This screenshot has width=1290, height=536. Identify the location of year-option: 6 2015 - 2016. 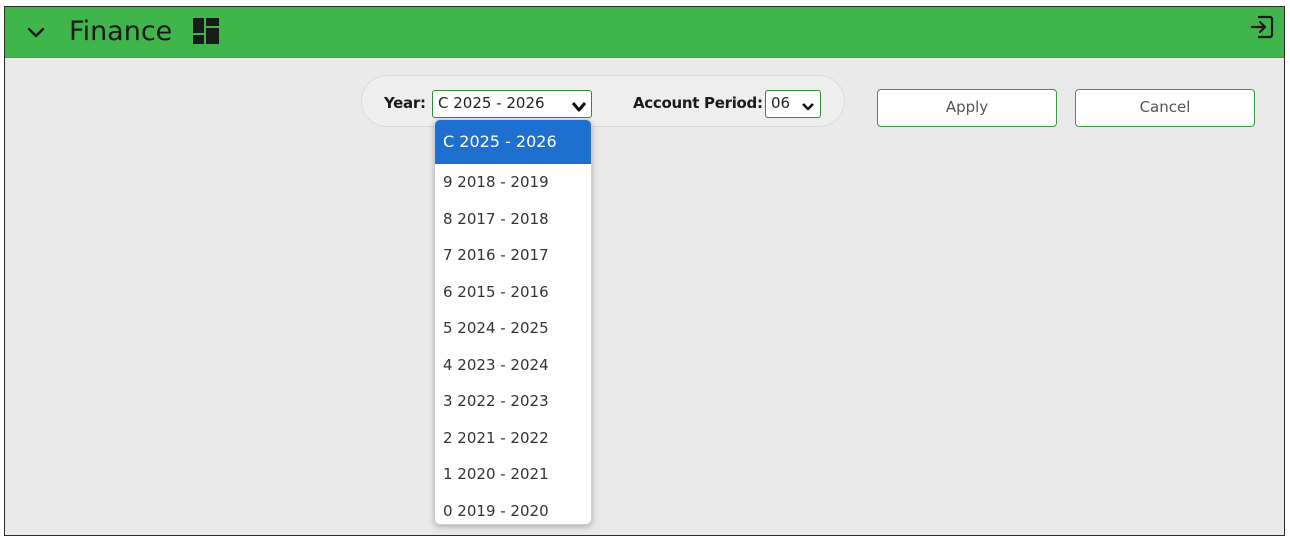
(513, 292).